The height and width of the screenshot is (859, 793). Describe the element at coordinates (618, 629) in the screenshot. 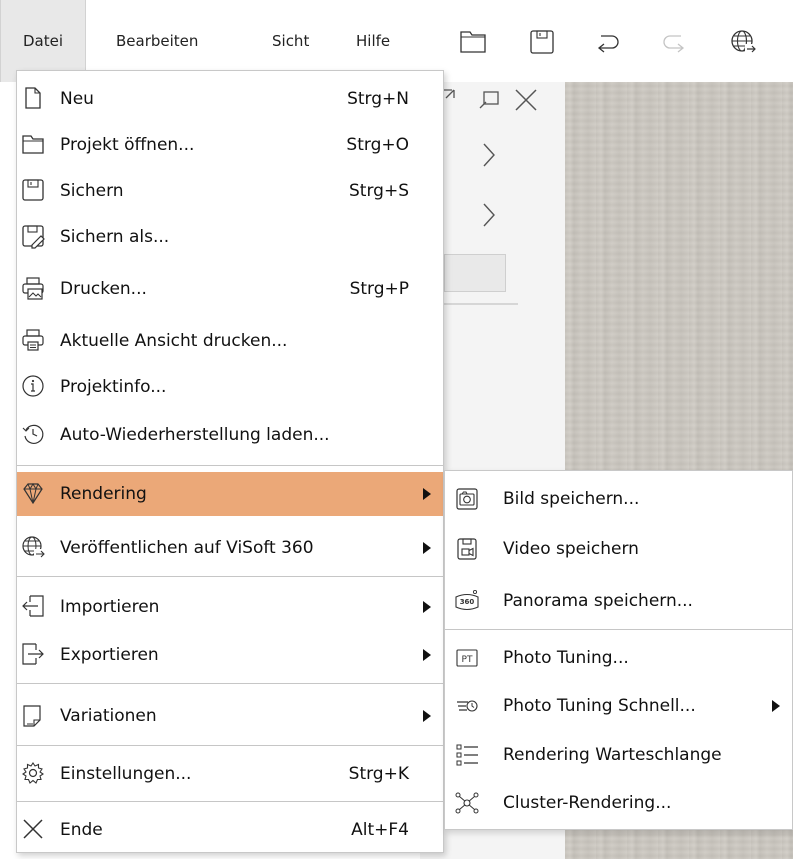

I see `submenu-separator` at that location.